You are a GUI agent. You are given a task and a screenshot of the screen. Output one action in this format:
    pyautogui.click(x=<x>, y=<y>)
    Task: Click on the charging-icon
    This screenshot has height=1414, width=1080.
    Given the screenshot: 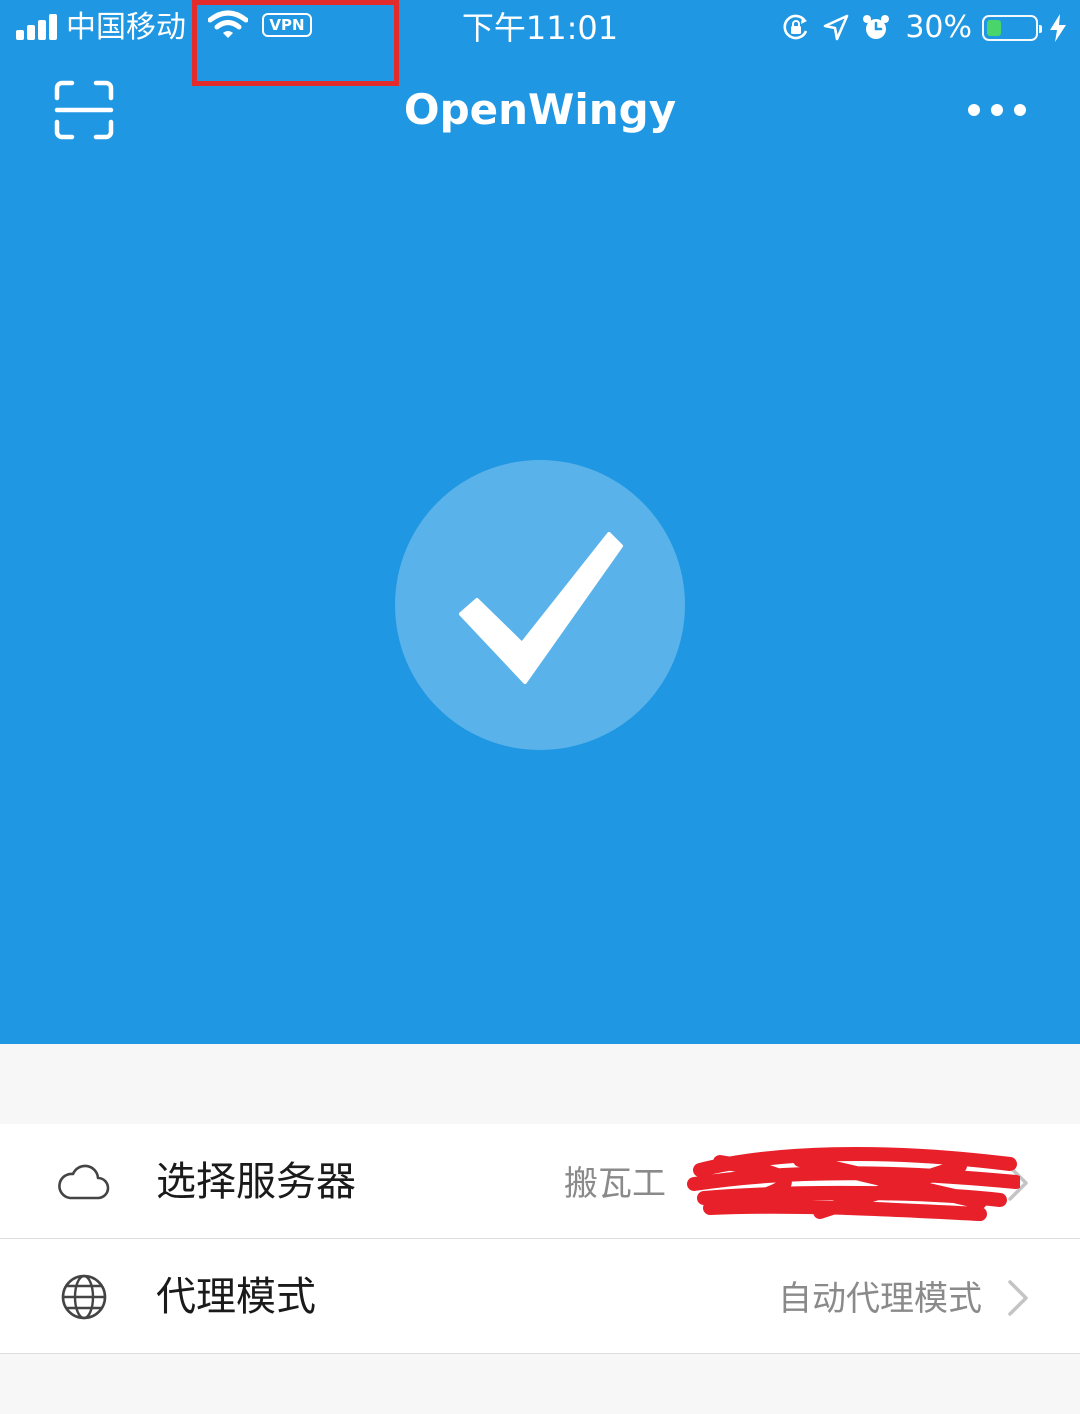 What is the action you would take?
    pyautogui.click(x=1058, y=28)
    